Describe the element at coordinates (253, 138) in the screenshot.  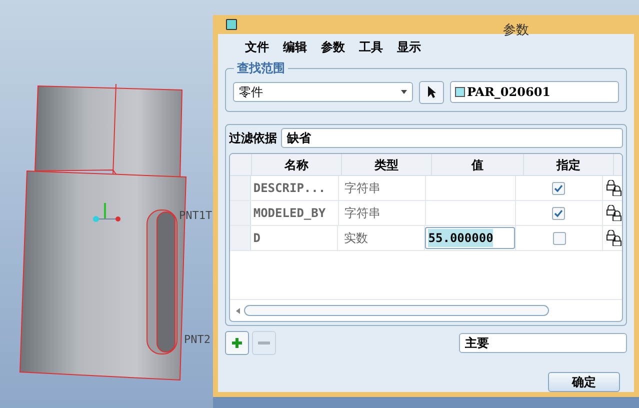
I see `filter-label: 过滤依据` at that location.